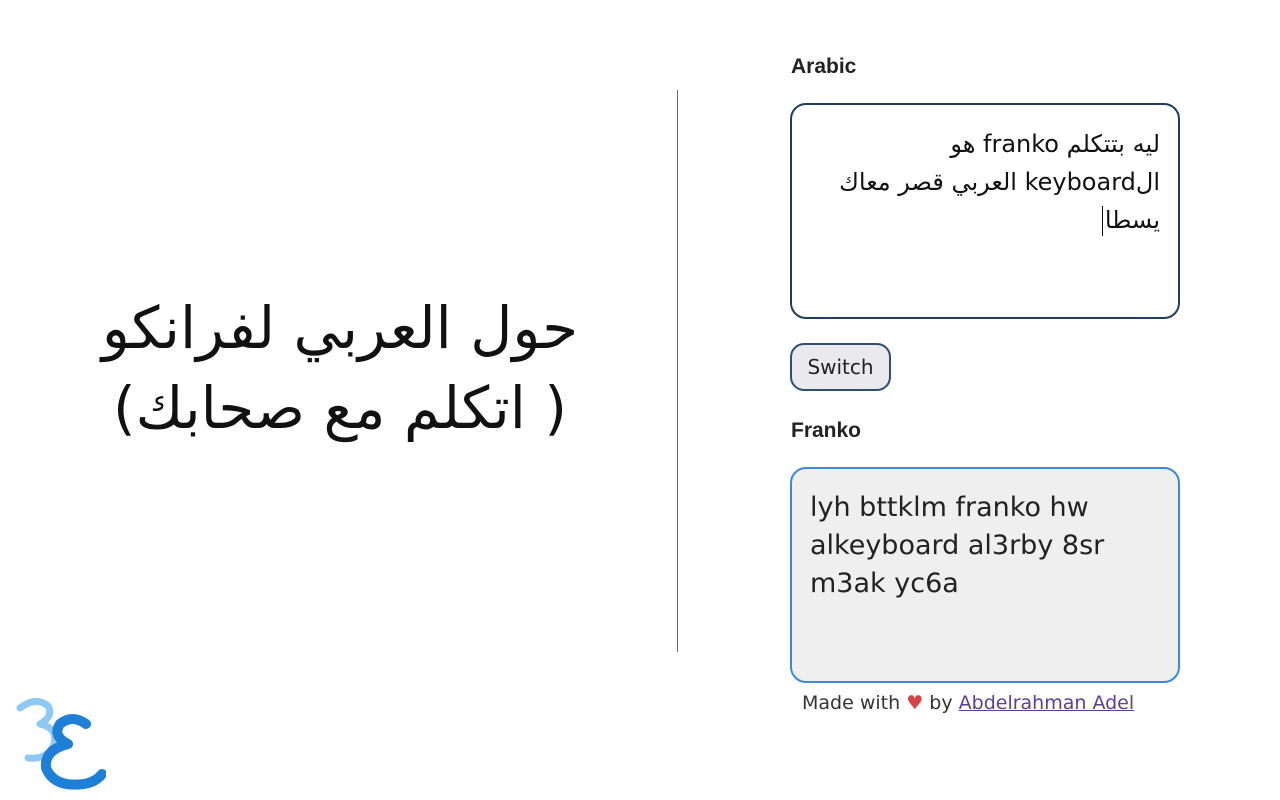 The image size is (1280, 800). I want to click on switch-button: Switch, so click(840, 367).